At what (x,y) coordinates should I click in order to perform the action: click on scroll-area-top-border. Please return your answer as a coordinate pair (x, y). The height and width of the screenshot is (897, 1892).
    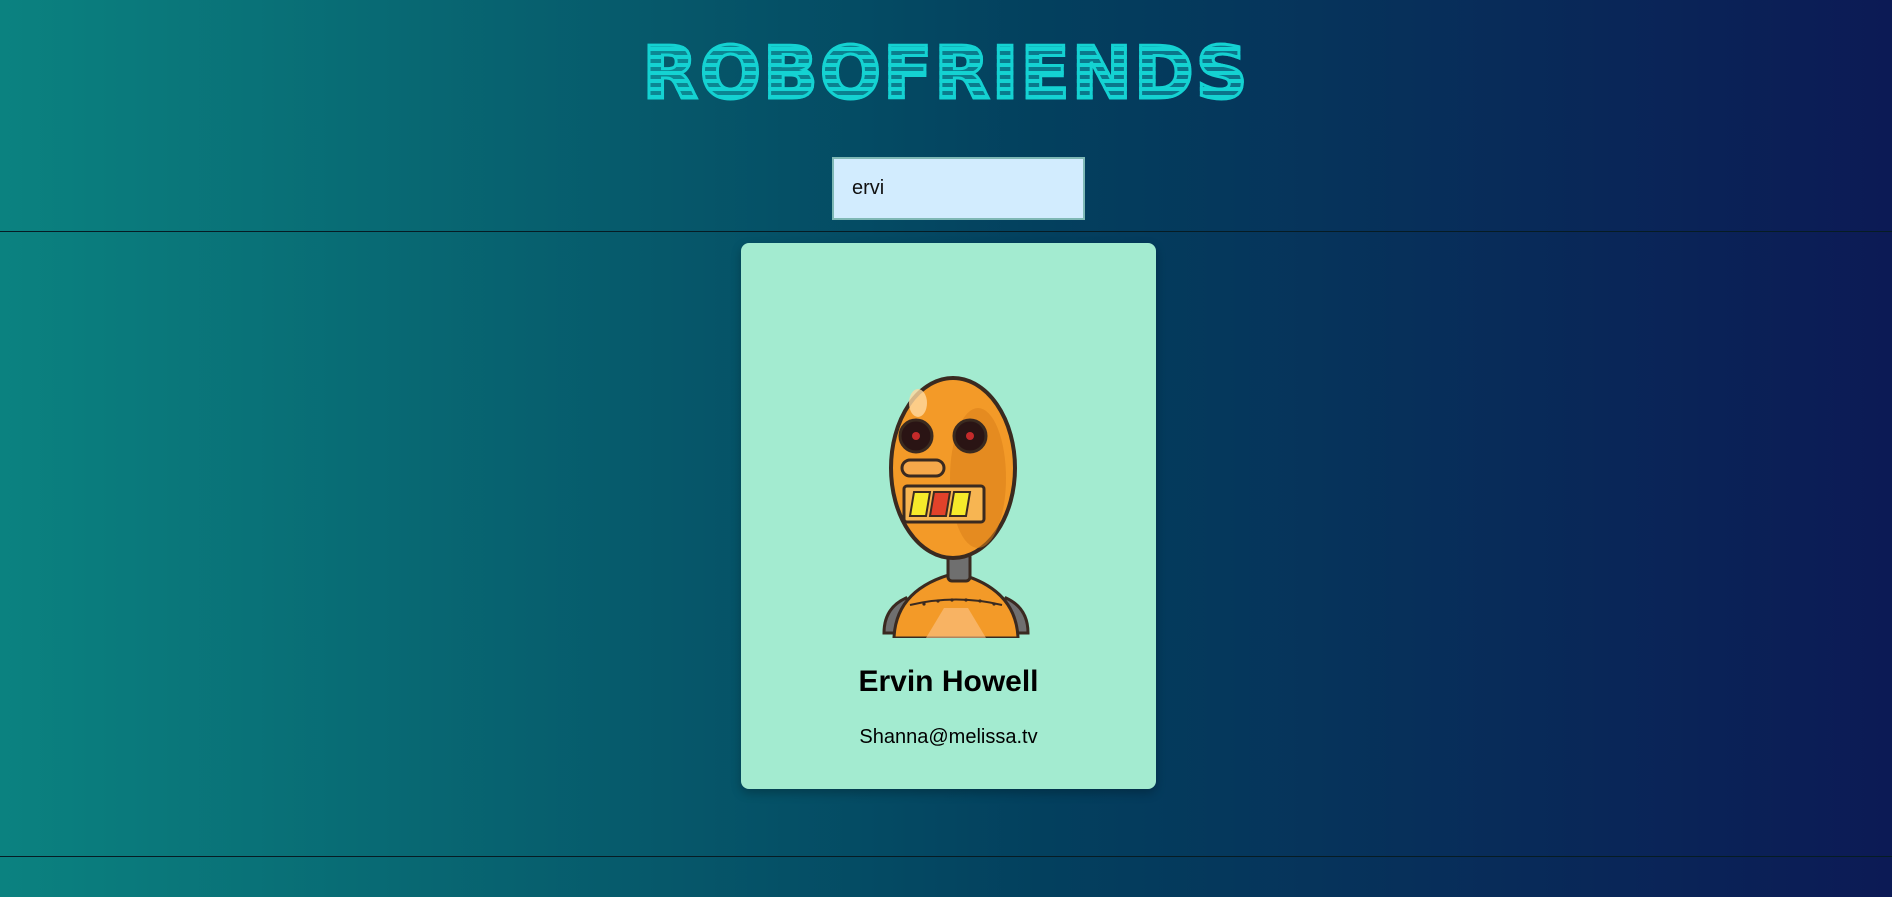
    Looking at the image, I should click on (946, 231).